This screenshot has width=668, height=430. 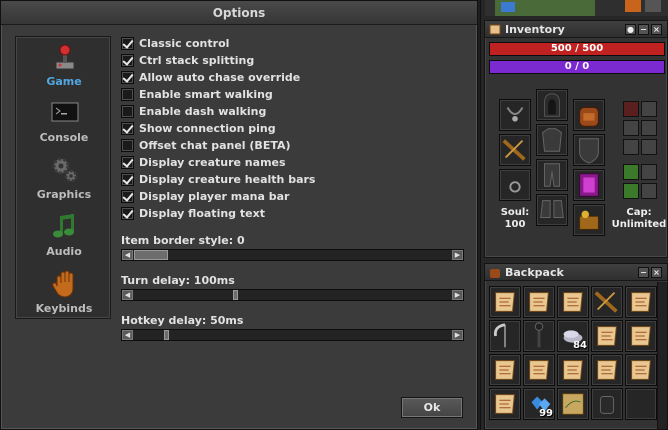 What do you see at coordinates (631, 172) in the screenshot?
I see `secure-mode-icon` at bounding box center [631, 172].